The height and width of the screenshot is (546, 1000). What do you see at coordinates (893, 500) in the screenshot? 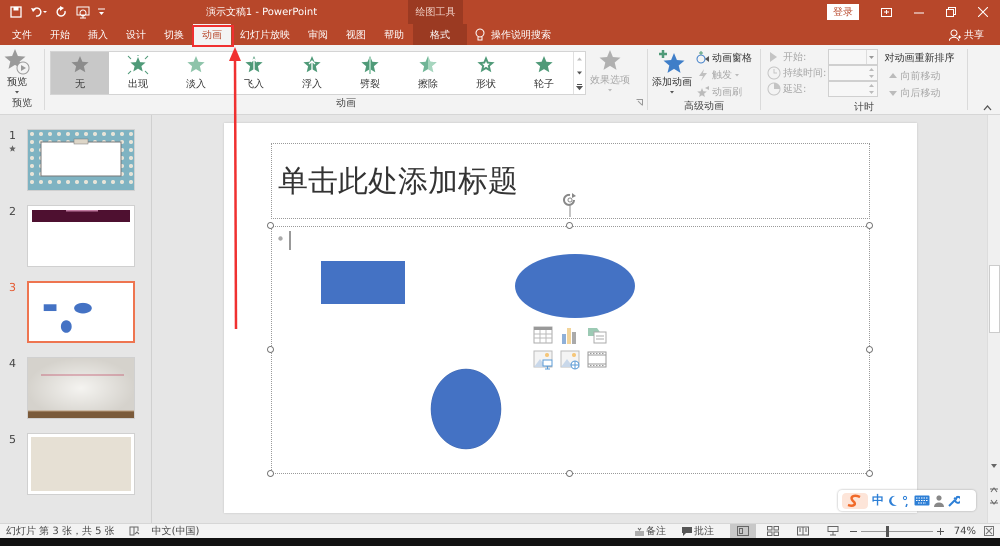
I see `moon-icon` at bounding box center [893, 500].